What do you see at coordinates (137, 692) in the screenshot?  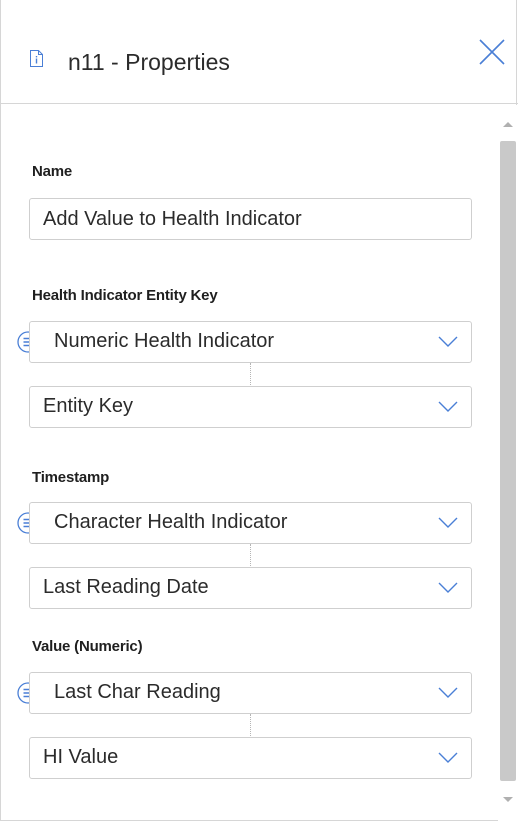 I see `value-numeric-source-value: Last Char Reading` at bounding box center [137, 692].